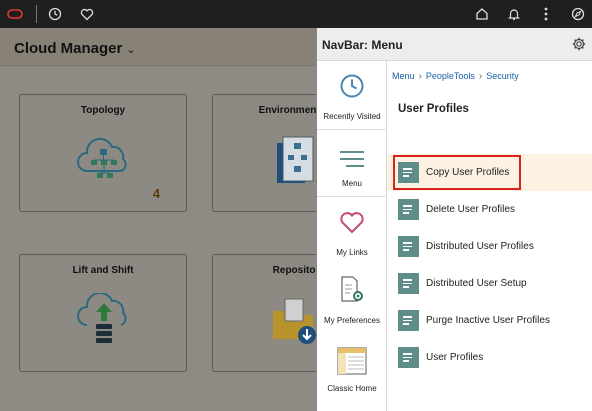  What do you see at coordinates (470, 209) in the screenshot?
I see `menu-item-label: Delete User Profiles` at bounding box center [470, 209].